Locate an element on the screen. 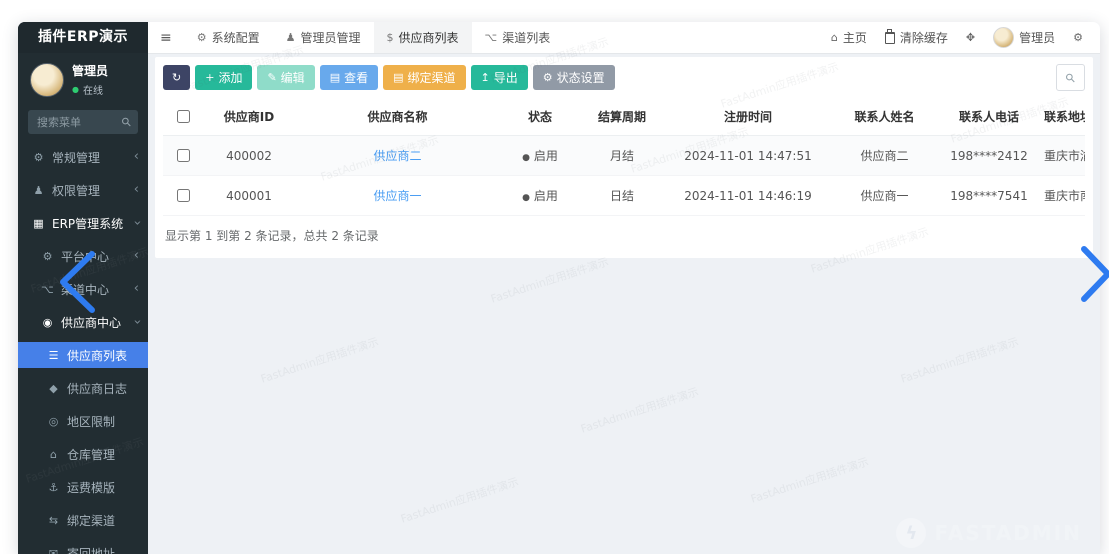 This screenshot has width=1109, height=554. column-status: 状态 is located at coordinates (540, 117).